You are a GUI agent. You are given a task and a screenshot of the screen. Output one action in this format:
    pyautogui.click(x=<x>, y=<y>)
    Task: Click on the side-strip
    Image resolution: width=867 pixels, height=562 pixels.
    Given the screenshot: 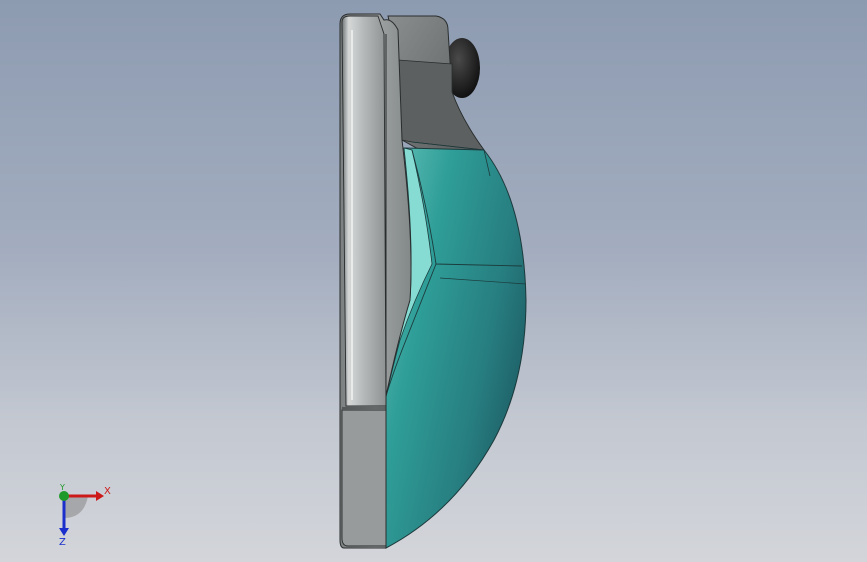 What is the action you would take?
    pyautogui.click(x=364, y=211)
    